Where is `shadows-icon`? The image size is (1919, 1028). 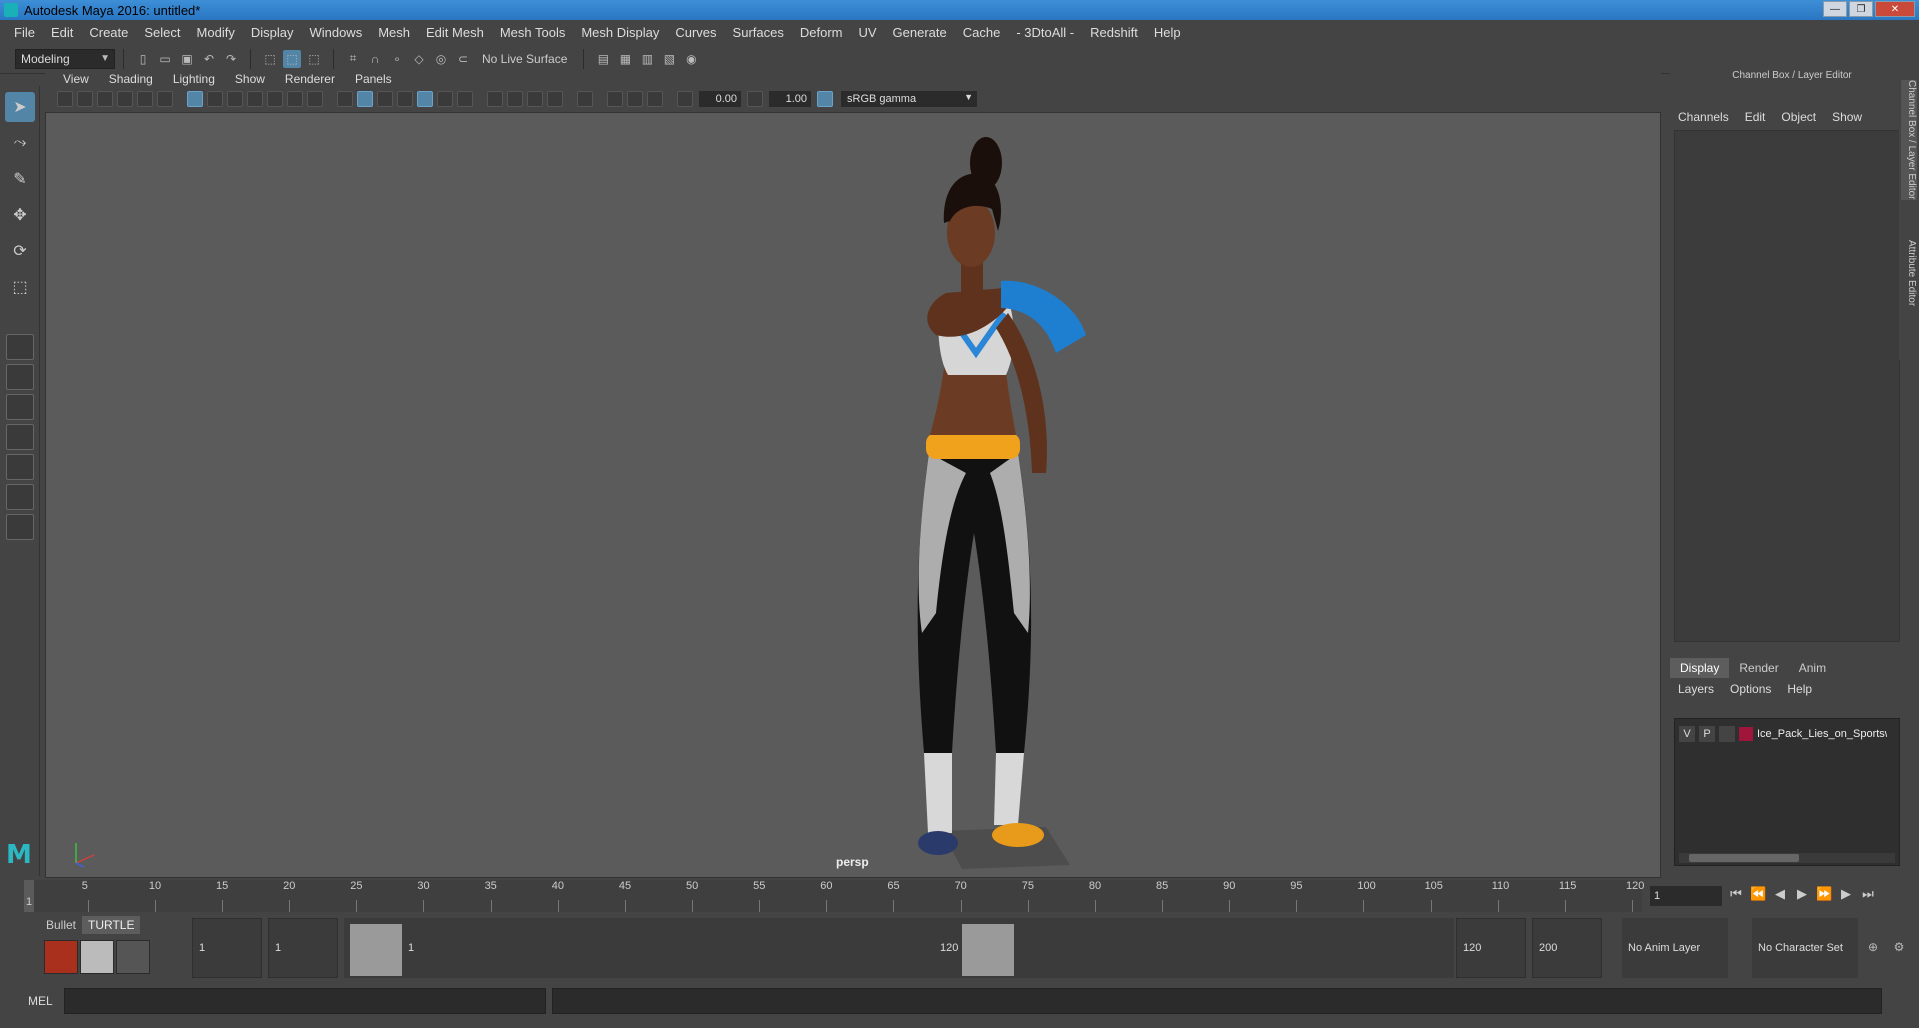
shadows-icon is located at coordinates (465, 99).